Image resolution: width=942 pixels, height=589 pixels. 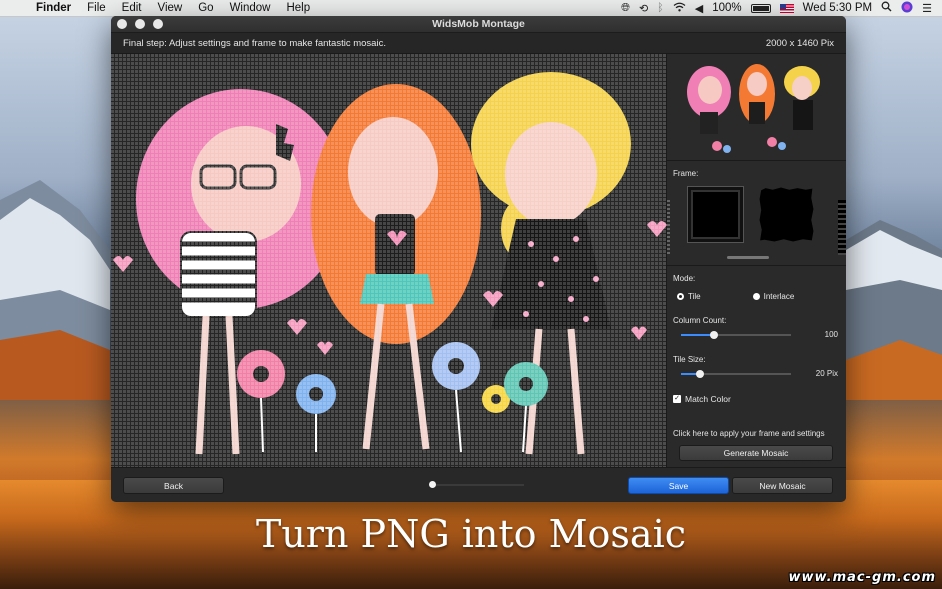 I want to click on mode-interlace-radio: Interlace, so click(x=773, y=296).